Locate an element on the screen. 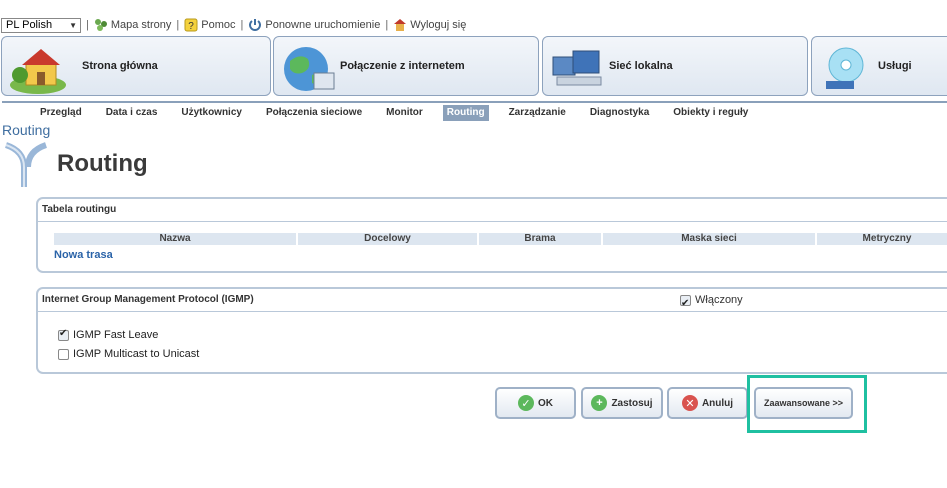 This screenshot has height=488, width=947. help-icon: ? is located at coordinates (191, 25).